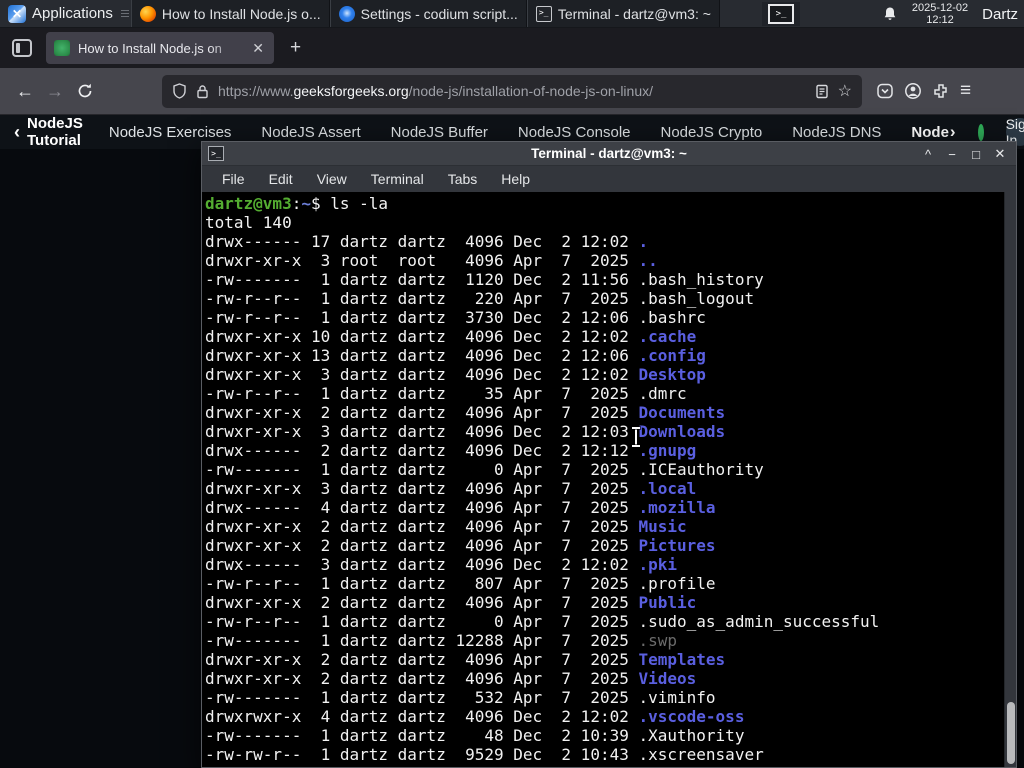  Describe the element at coordinates (976, 154) in the screenshot. I see `terminal-maximize-button: □` at that location.